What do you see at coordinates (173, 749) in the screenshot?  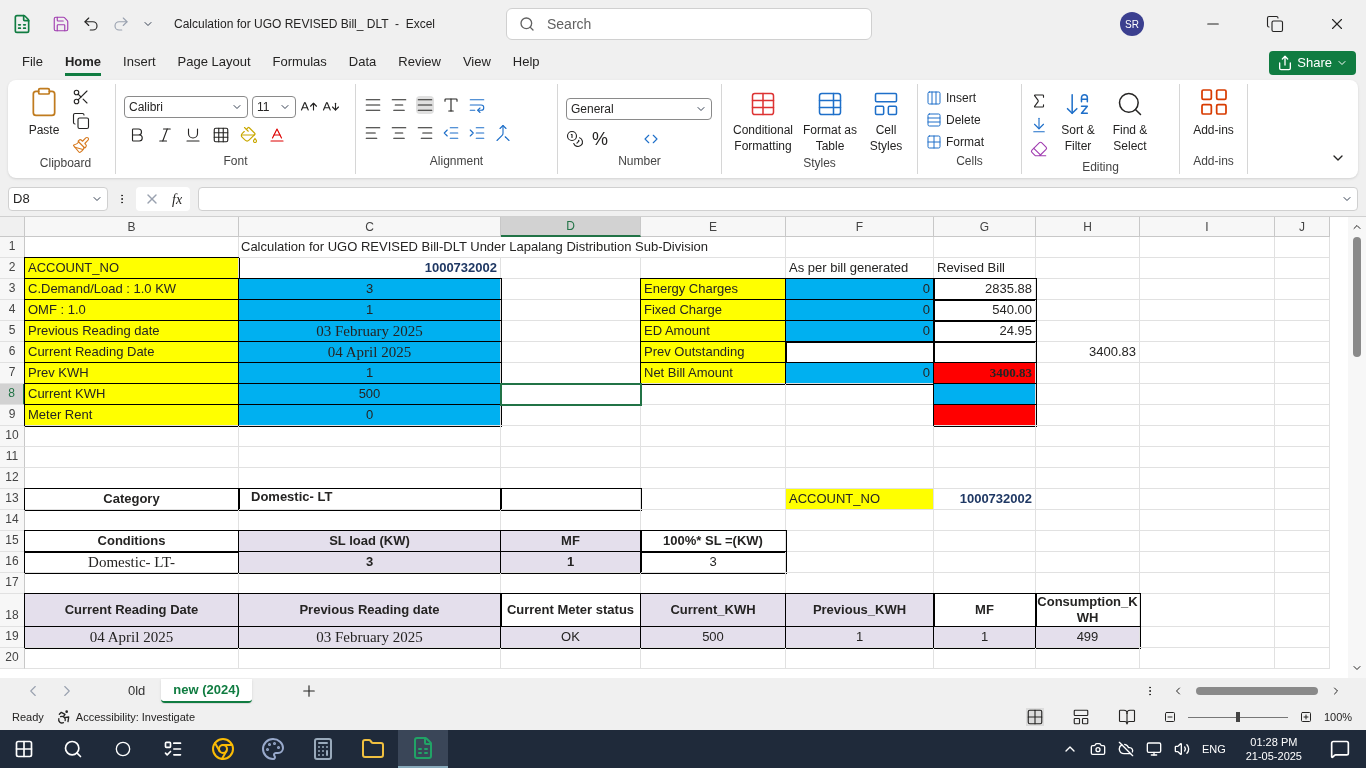 I see `task-view-icon` at bounding box center [173, 749].